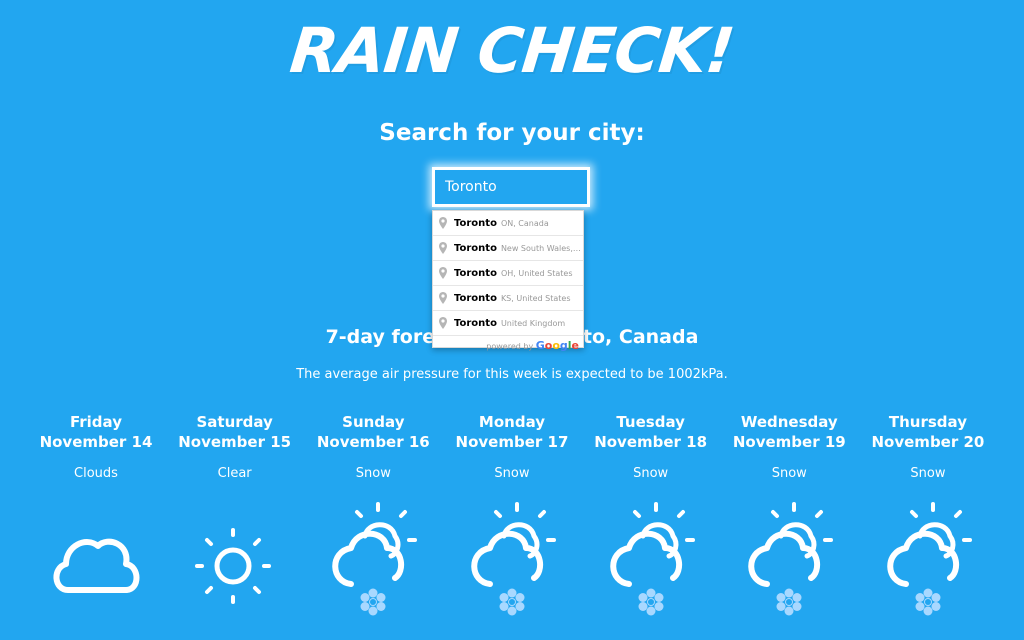 The image size is (1024, 640). I want to click on autocomplete-item: Toronto ON, Canada, so click(508, 223).